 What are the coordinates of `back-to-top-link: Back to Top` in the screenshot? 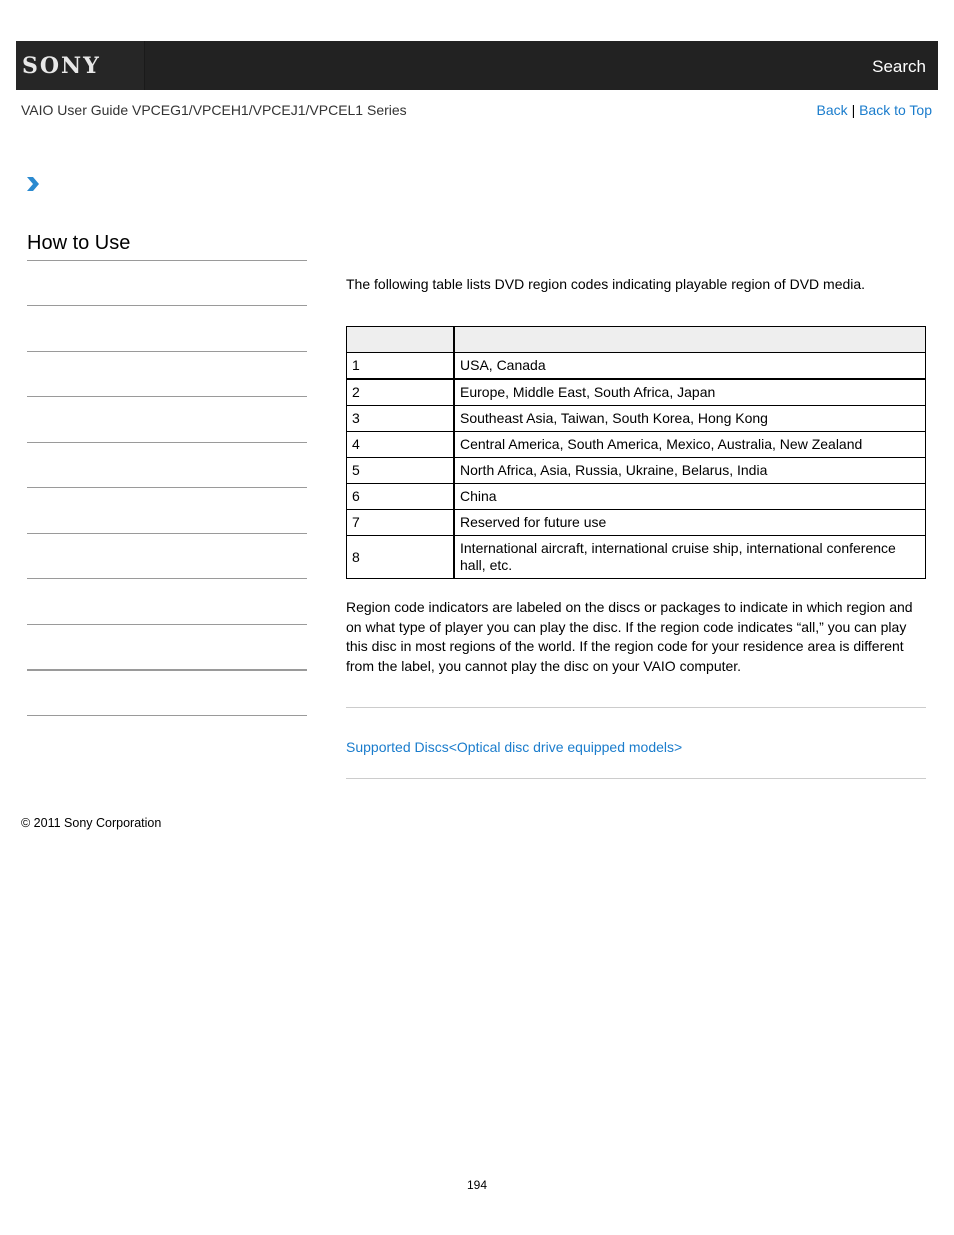 It's located at (895, 110).